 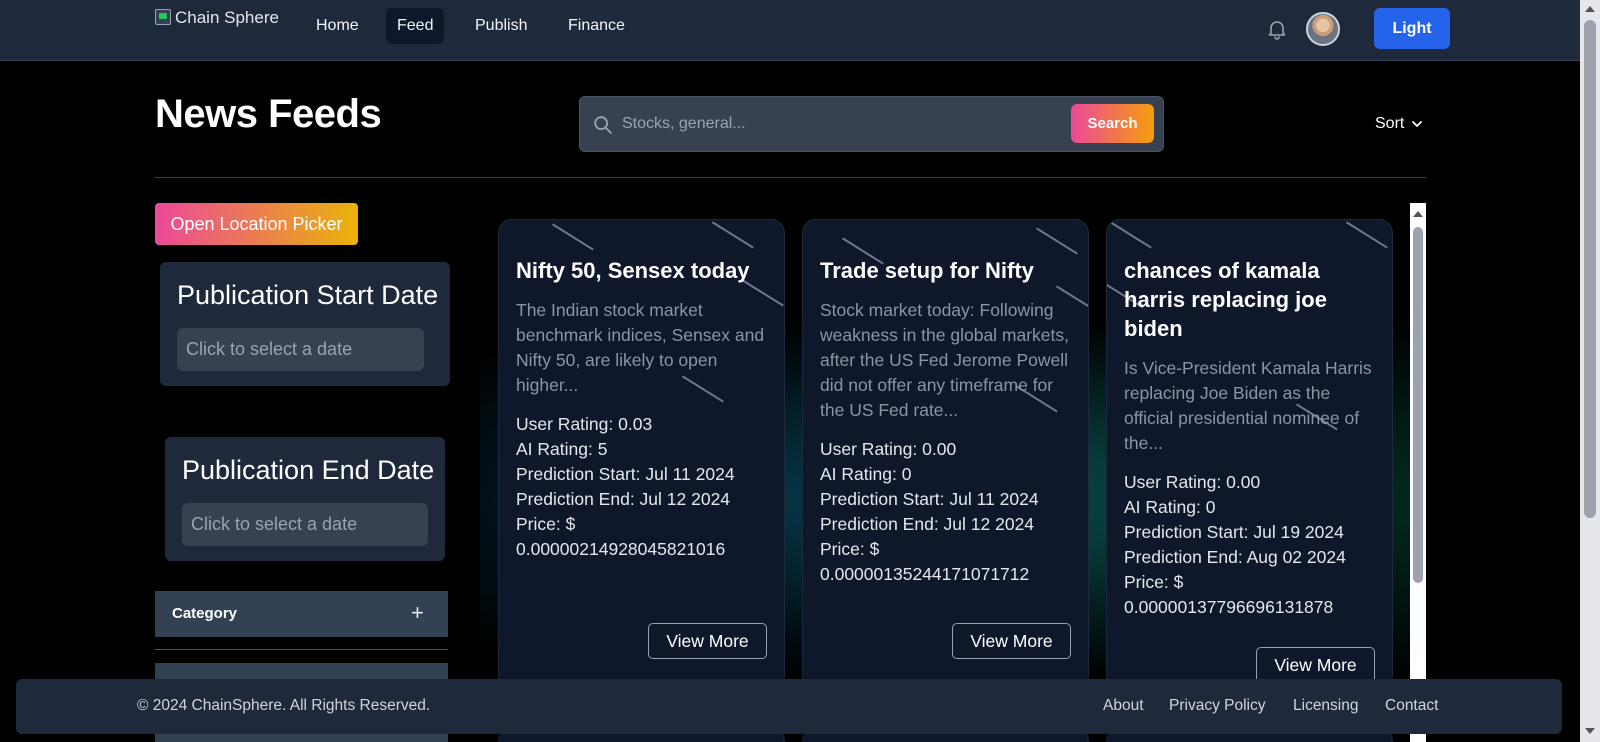 I want to click on category-label: Category, so click(x=205, y=613).